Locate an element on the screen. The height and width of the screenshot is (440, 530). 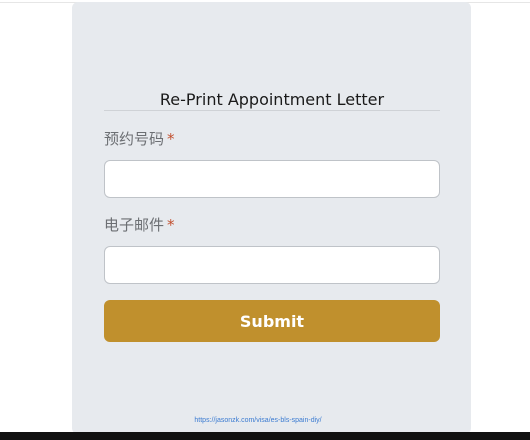
email-label-text: 电子邮件 is located at coordinates (134, 225).